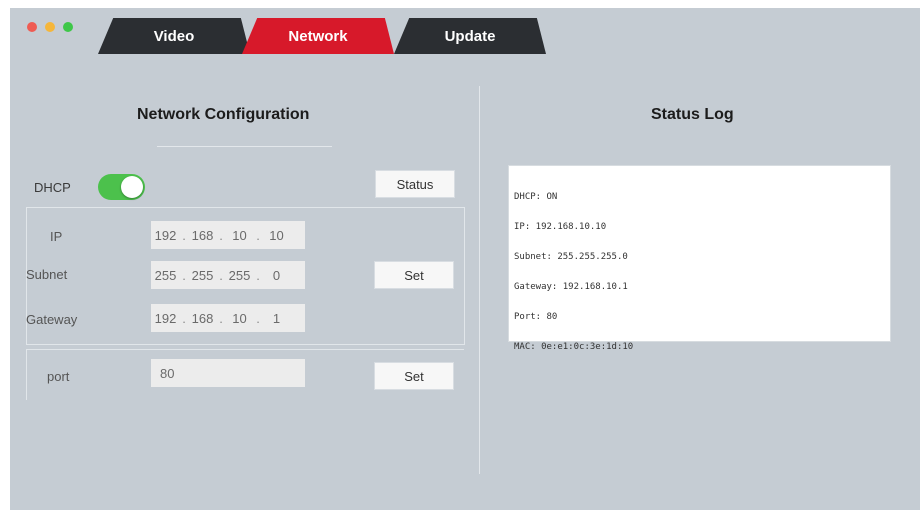 The width and height of the screenshot is (922, 513). Describe the element at coordinates (574, 347) in the screenshot. I see `log-line: MAC: 0e:e1:0c:3e:1d:10` at that location.